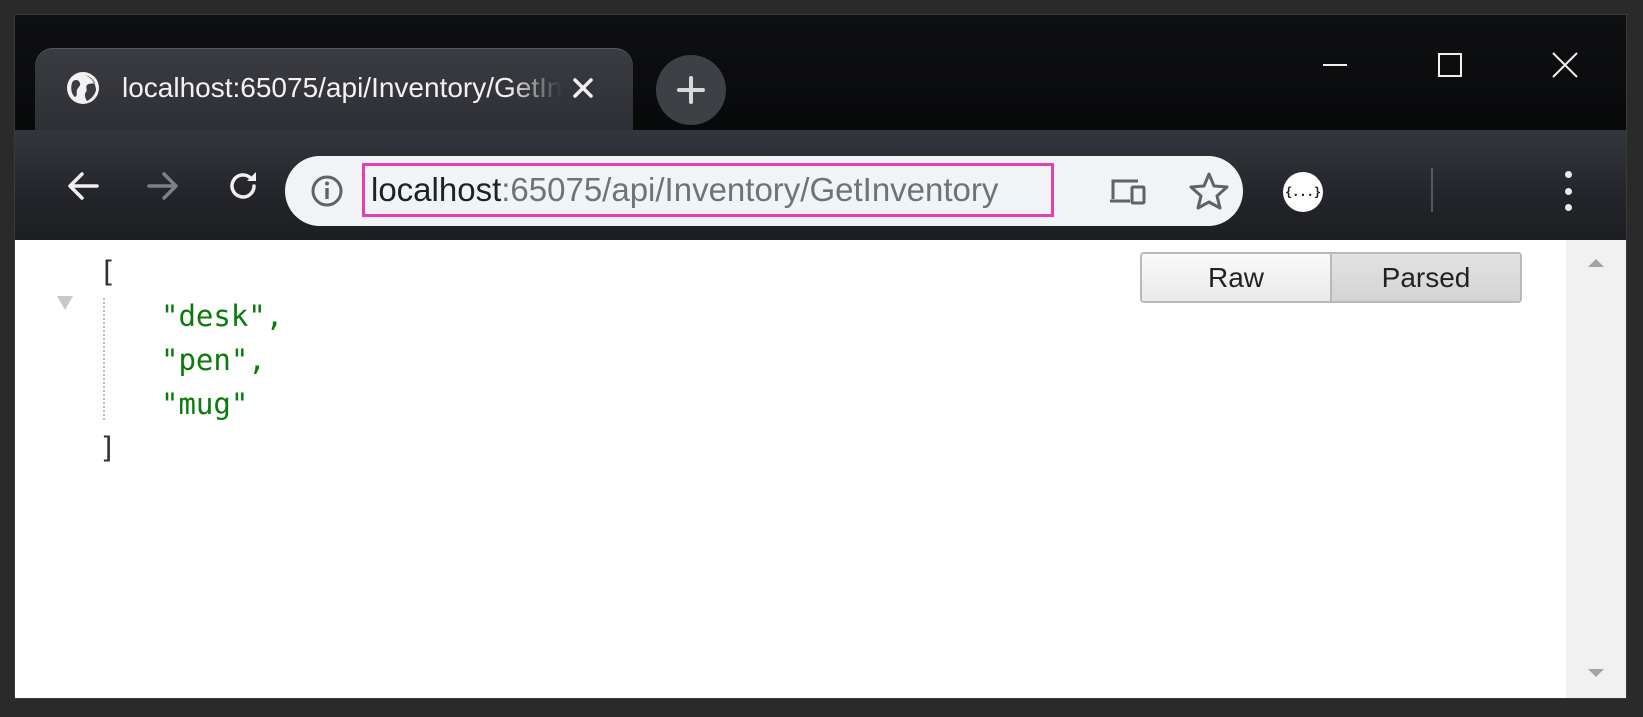  What do you see at coordinates (583, 88) in the screenshot?
I see `tab-close-icon` at bounding box center [583, 88].